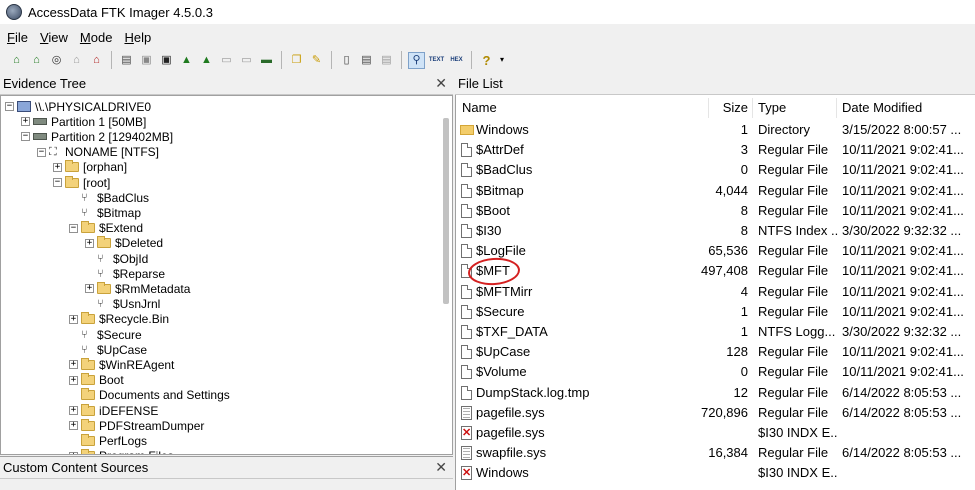 This screenshot has width=975, height=490. Describe the element at coordinates (266, 60) in the screenshot. I see `capture-memory-icon: ▬` at that location.